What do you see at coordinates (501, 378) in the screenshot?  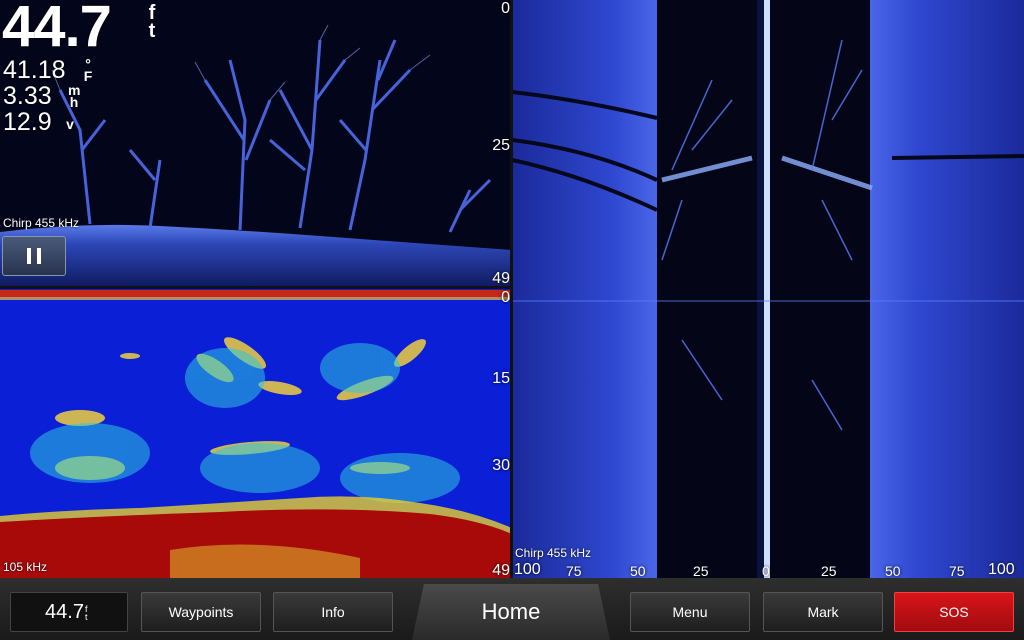 I see `traditional-scale-15: 15` at bounding box center [501, 378].